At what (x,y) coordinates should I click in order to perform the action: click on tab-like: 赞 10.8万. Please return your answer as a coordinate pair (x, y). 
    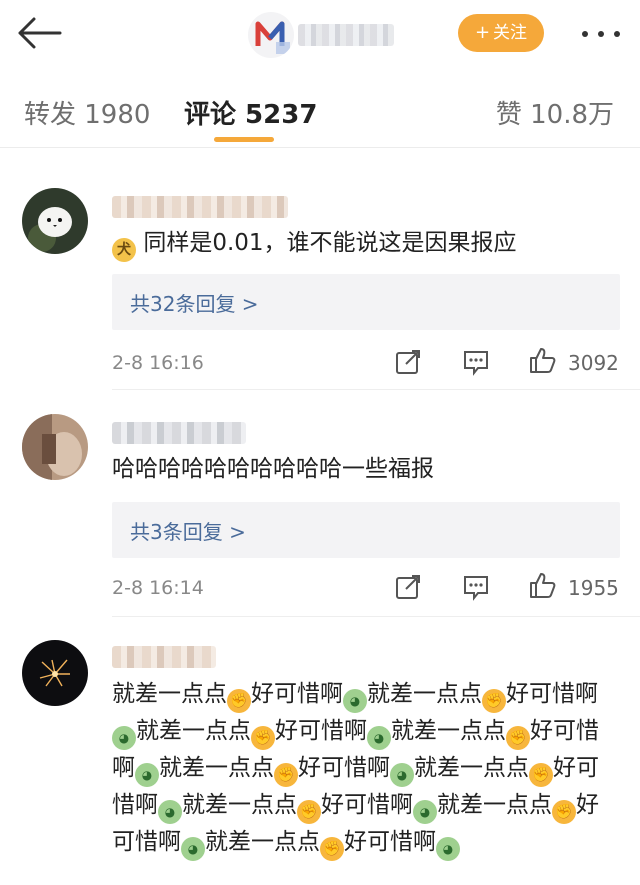
    Looking at the image, I should click on (555, 112).